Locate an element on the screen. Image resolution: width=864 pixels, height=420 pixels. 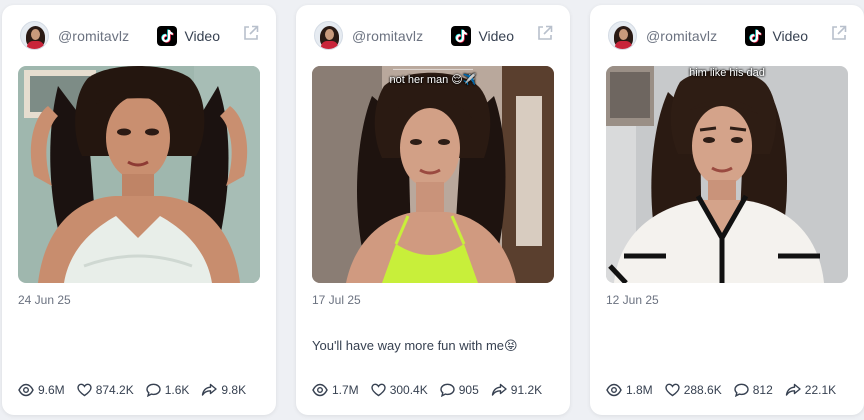
shares-count: 91.2K is located at coordinates (526, 390).